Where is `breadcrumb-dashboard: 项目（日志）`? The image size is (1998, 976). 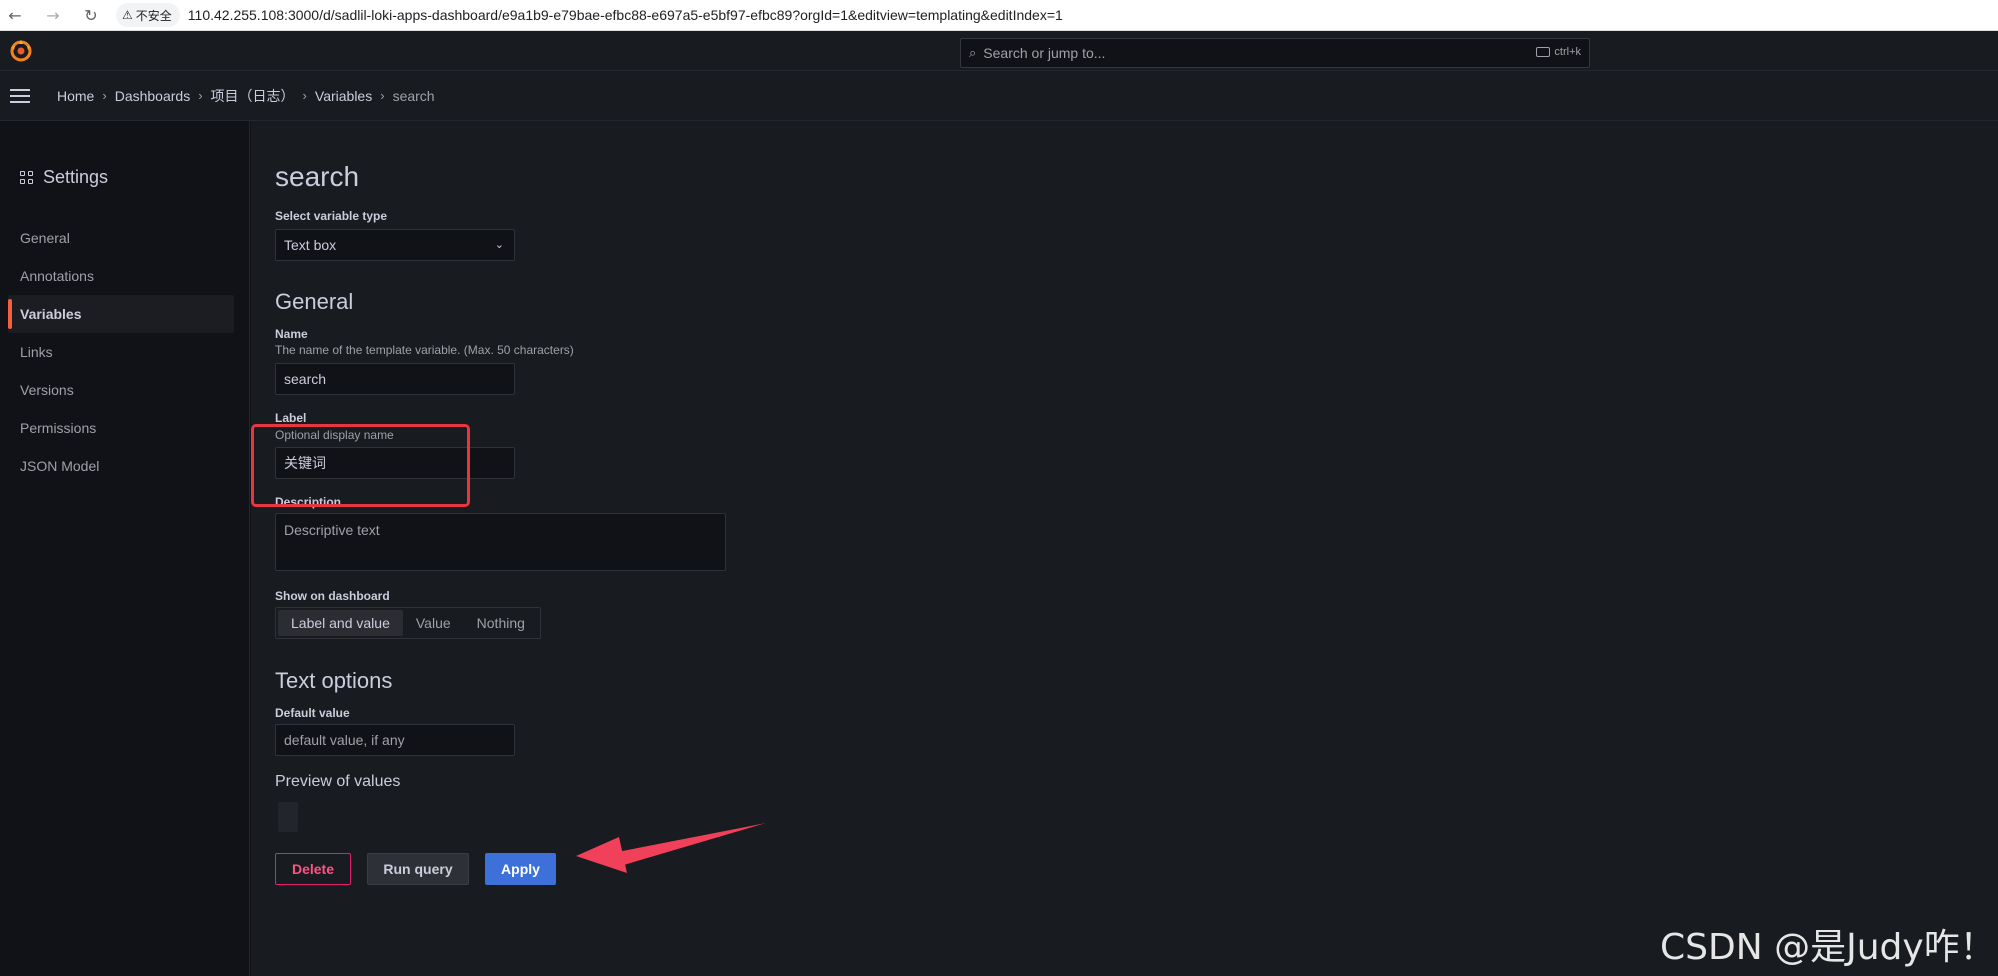 breadcrumb-dashboard: 项目（日志） is located at coordinates (253, 96).